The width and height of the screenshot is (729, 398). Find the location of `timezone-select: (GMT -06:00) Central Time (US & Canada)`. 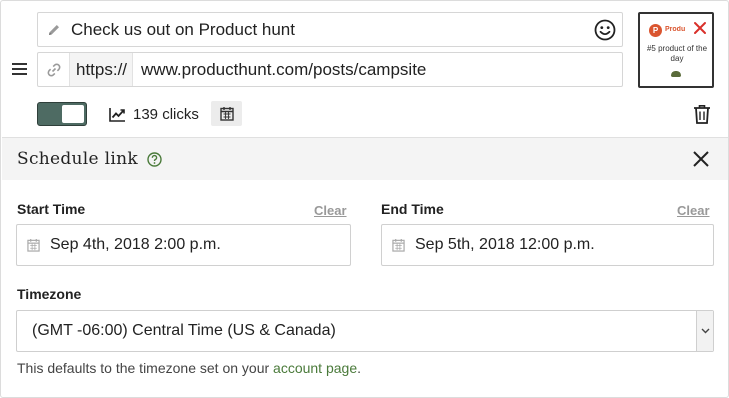

timezone-select: (GMT -06:00) Central Time (US & Canada) is located at coordinates (365, 331).